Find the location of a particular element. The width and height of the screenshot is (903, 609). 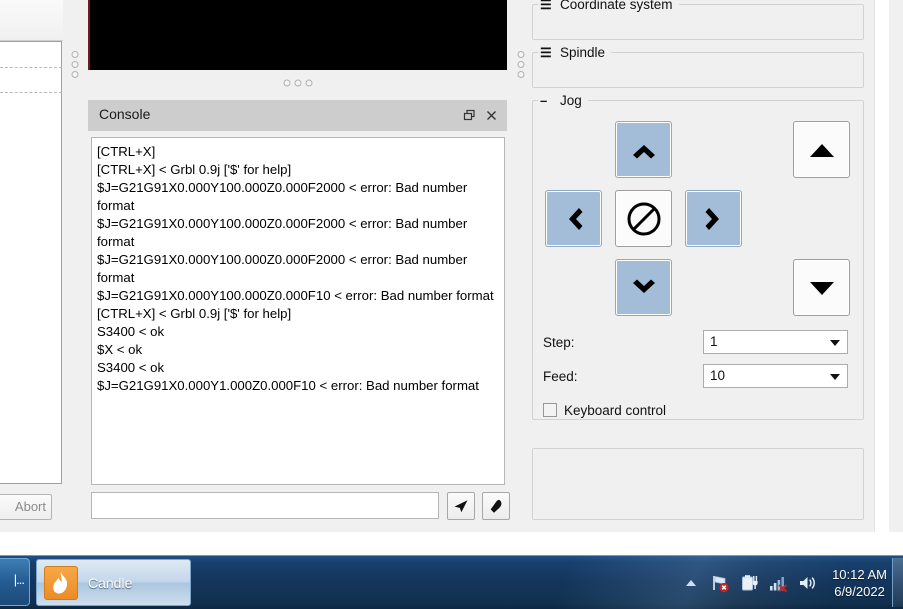

no-entry-icon is located at coordinates (643, 218).